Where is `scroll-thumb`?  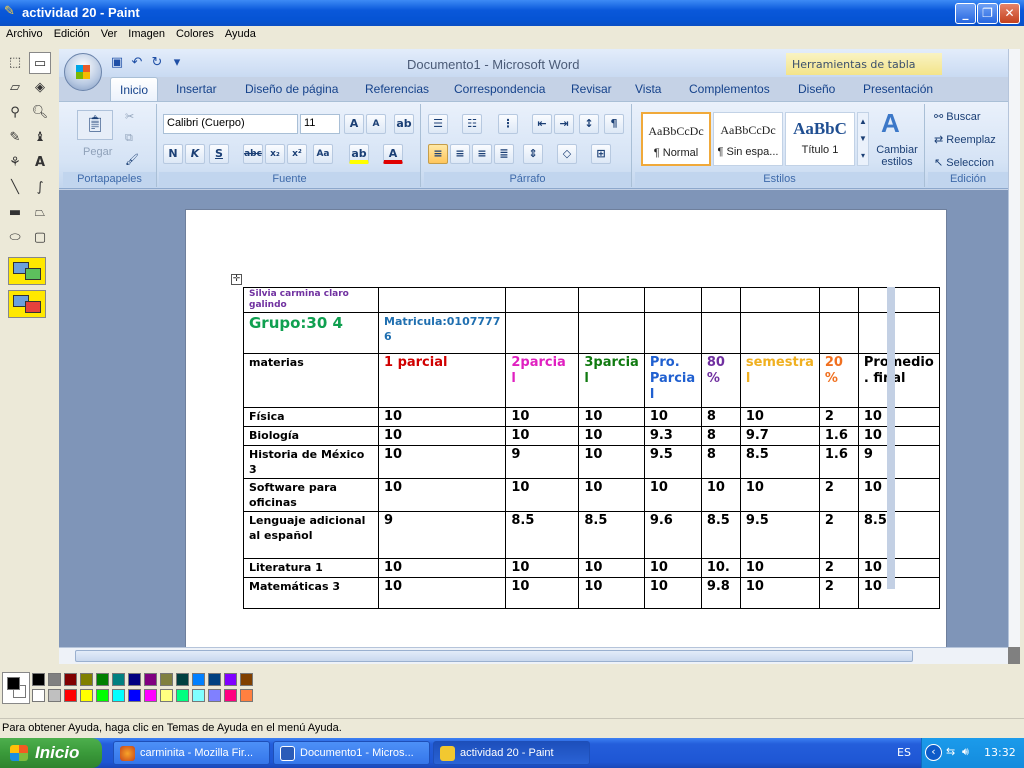
scroll-thumb is located at coordinates (494, 656).